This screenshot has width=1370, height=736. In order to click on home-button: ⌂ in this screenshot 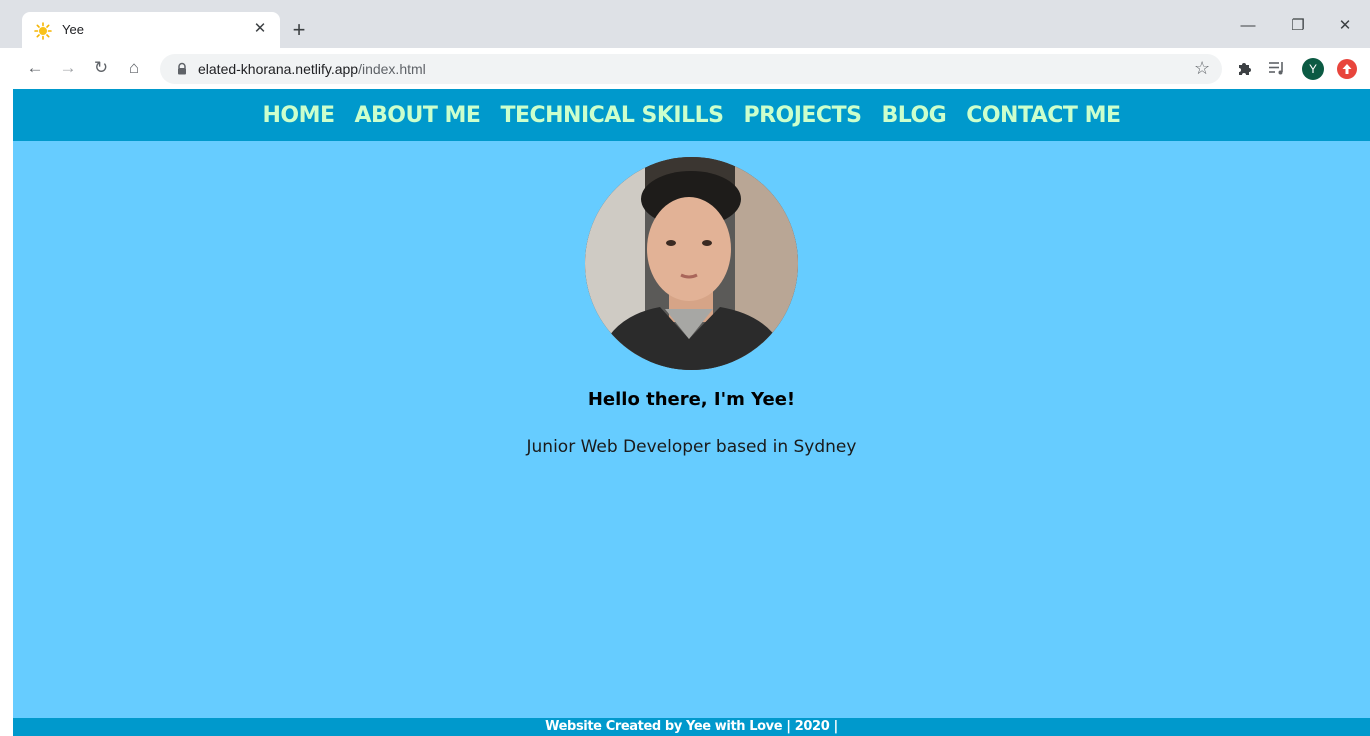, I will do `click(134, 68)`.